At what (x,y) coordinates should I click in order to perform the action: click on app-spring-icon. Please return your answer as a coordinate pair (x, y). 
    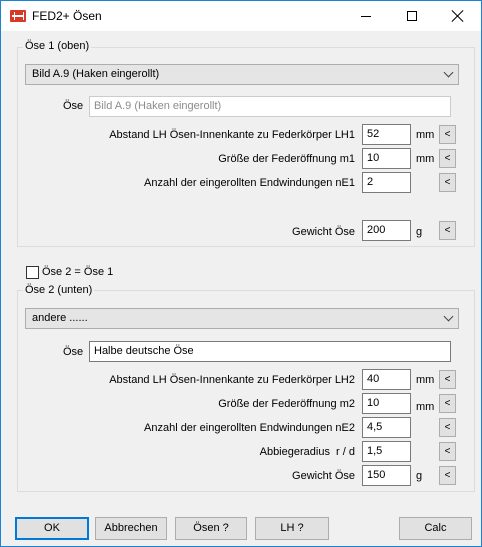
    Looking at the image, I should click on (18, 16).